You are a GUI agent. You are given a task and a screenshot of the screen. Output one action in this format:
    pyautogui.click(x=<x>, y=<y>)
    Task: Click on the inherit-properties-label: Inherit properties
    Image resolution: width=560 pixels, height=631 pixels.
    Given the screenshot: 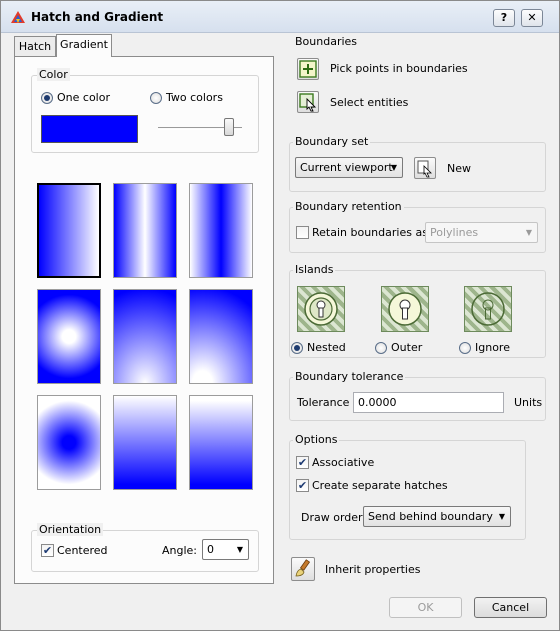 What is the action you would take?
    pyautogui.click(x=373, y=569)
    